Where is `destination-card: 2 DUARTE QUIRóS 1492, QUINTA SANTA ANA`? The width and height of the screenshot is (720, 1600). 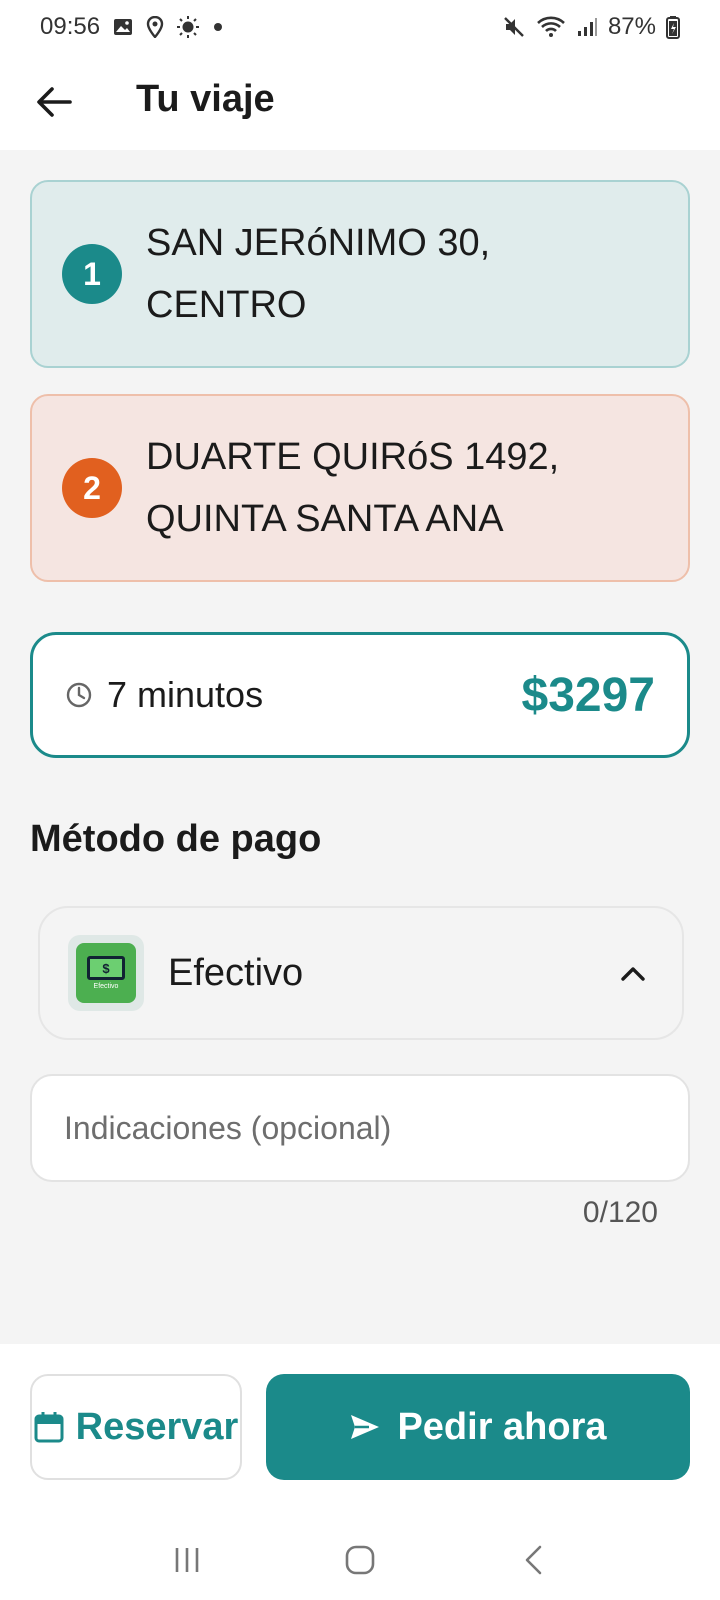
destination-card: 2 DUARTE QUIRóS 1492, QUINTA SANTA ANA is located at coordinates (360, 488).